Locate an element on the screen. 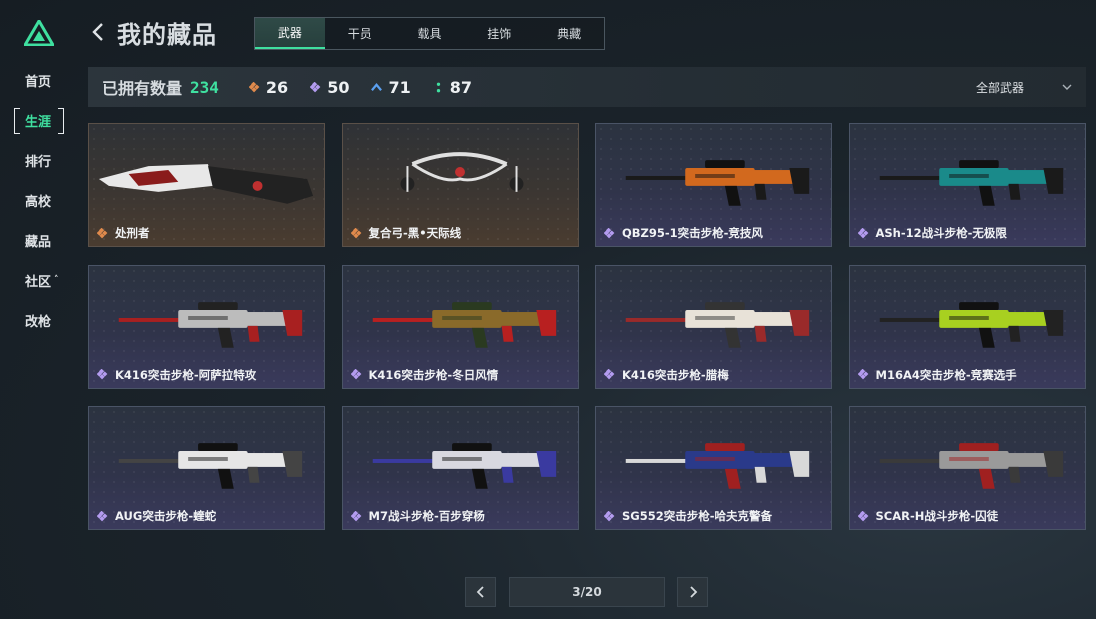  sidebar-item-5: 社区 ˄ is located at coordinates (39, 280).